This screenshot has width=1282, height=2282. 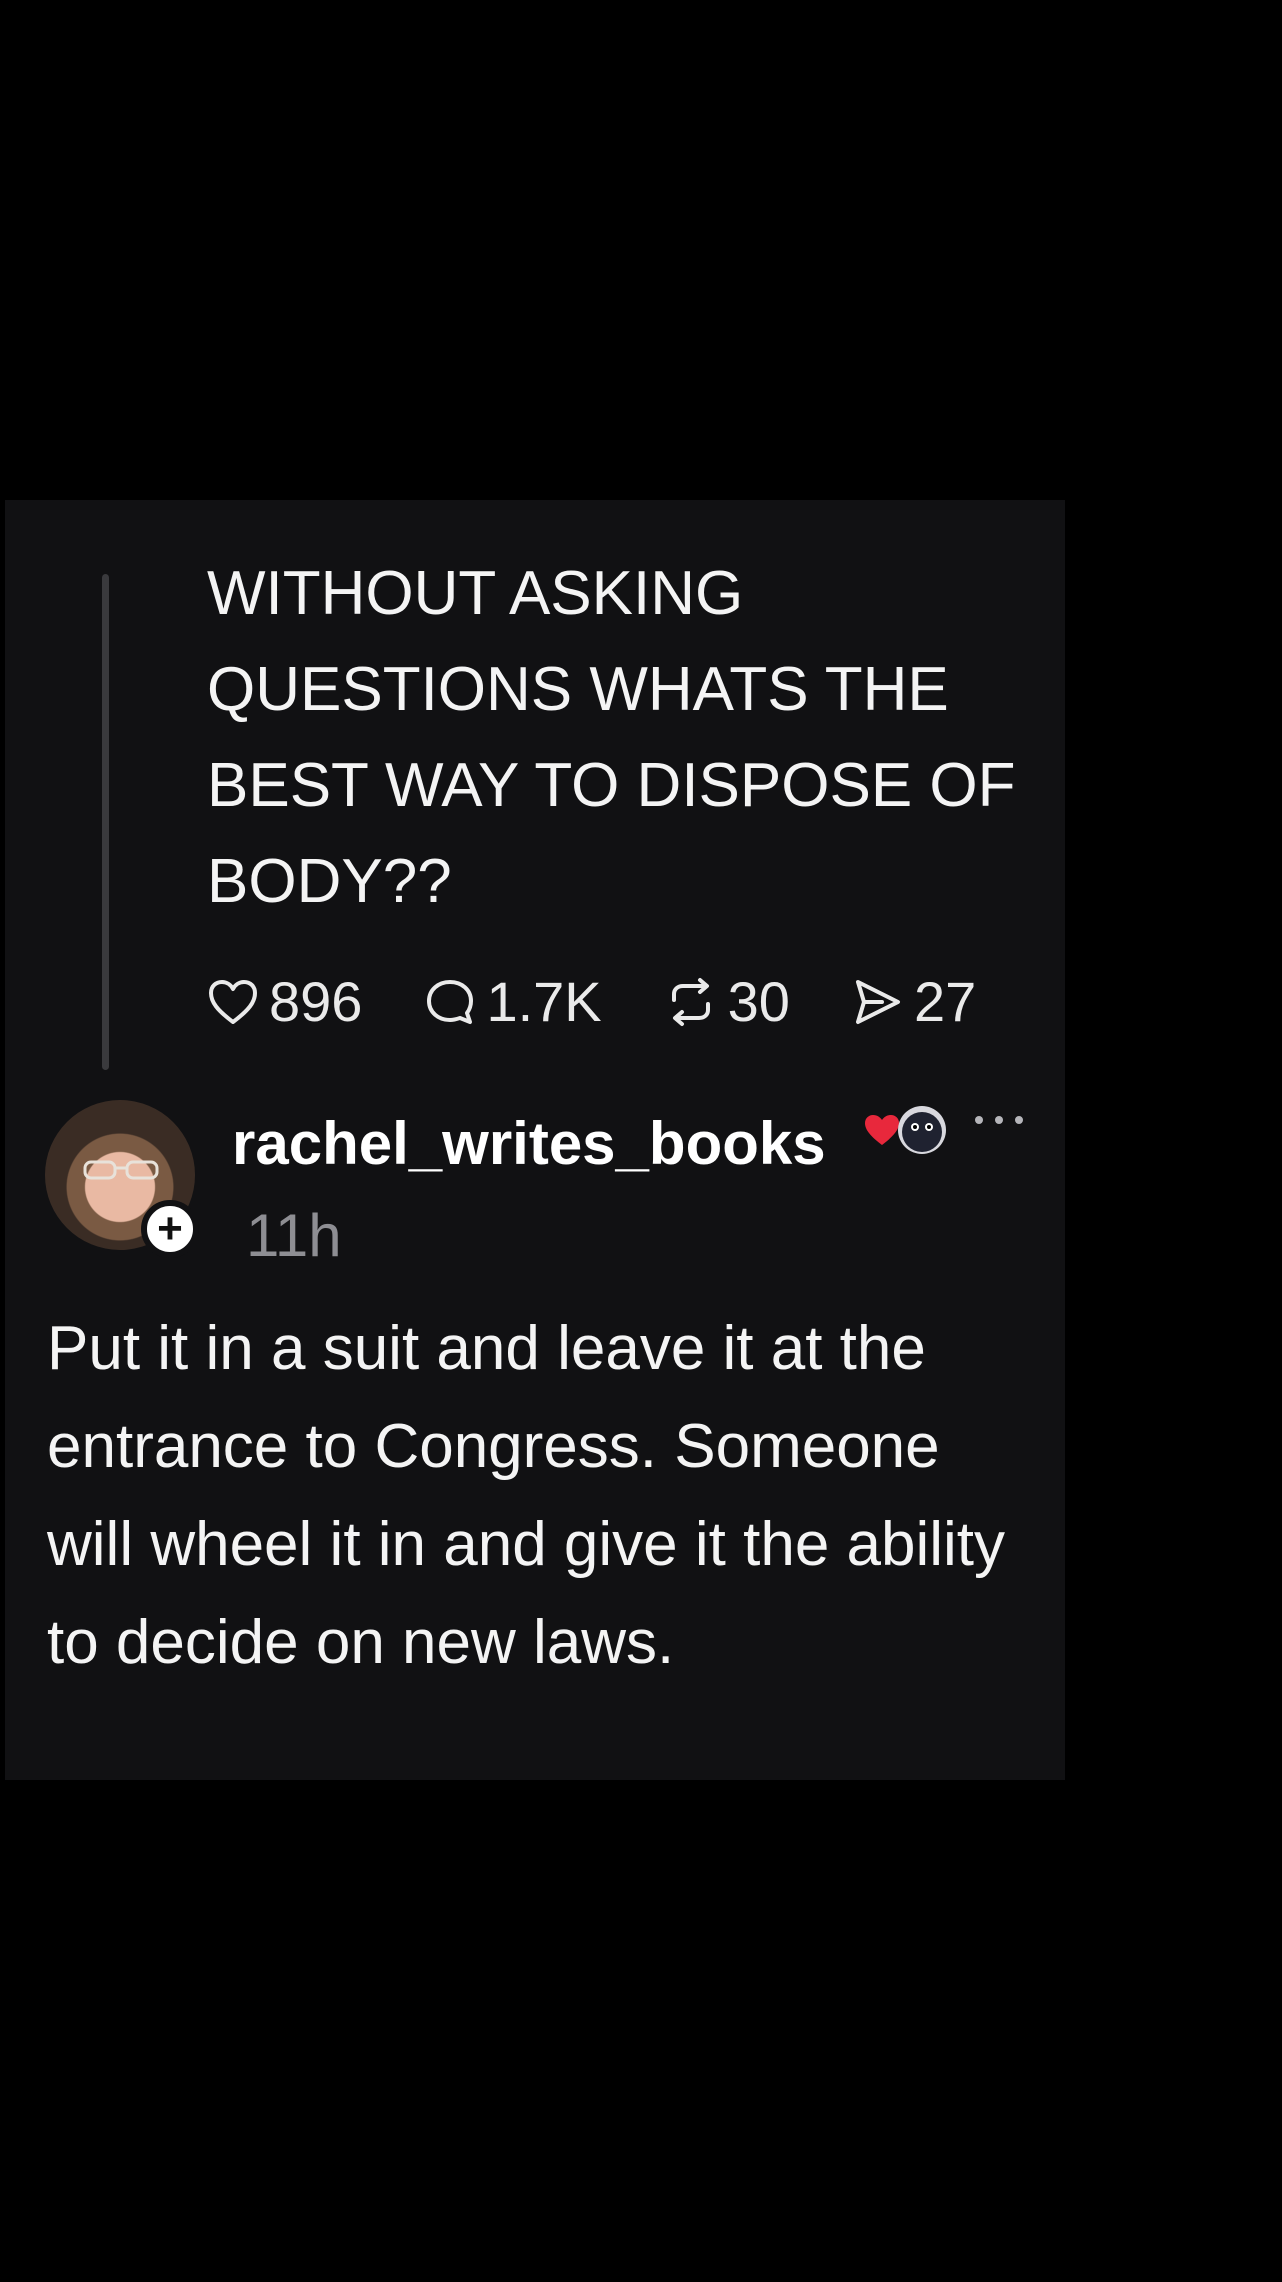 I want to click on more-dots-icon, so click(x=999, y=1120).